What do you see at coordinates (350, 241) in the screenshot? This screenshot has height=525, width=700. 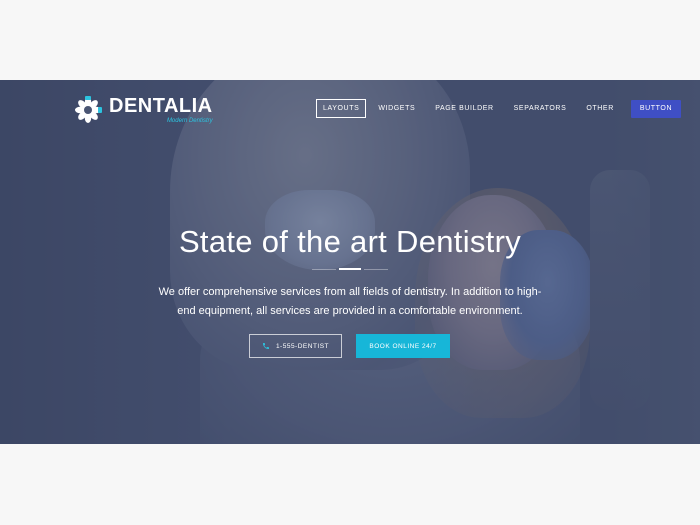 I see `hero-title: State of the art Dentistry` at bounding box center [350, 241].